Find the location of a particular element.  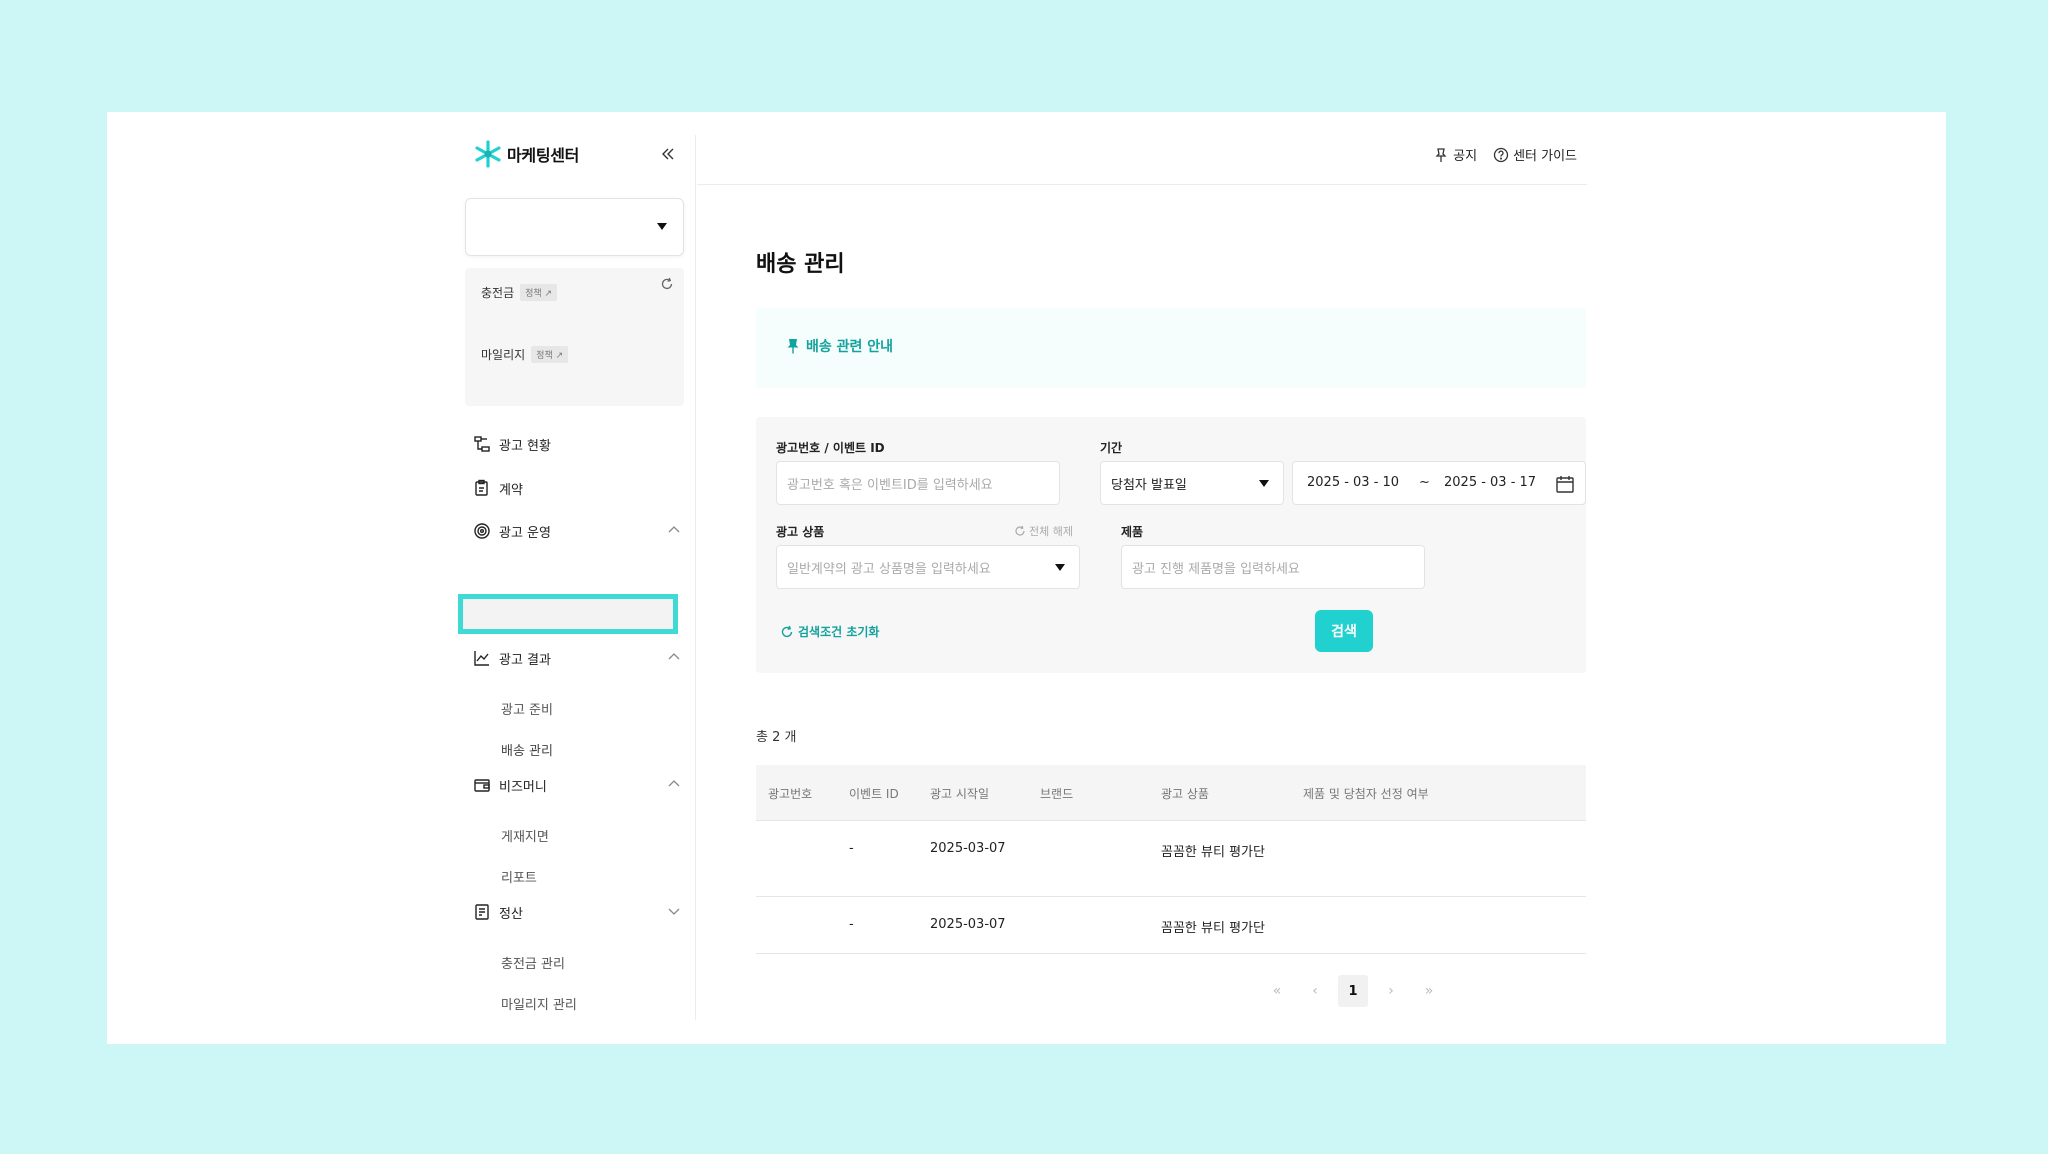

charge-label: 충전금 is located at coordinates (498, 293).